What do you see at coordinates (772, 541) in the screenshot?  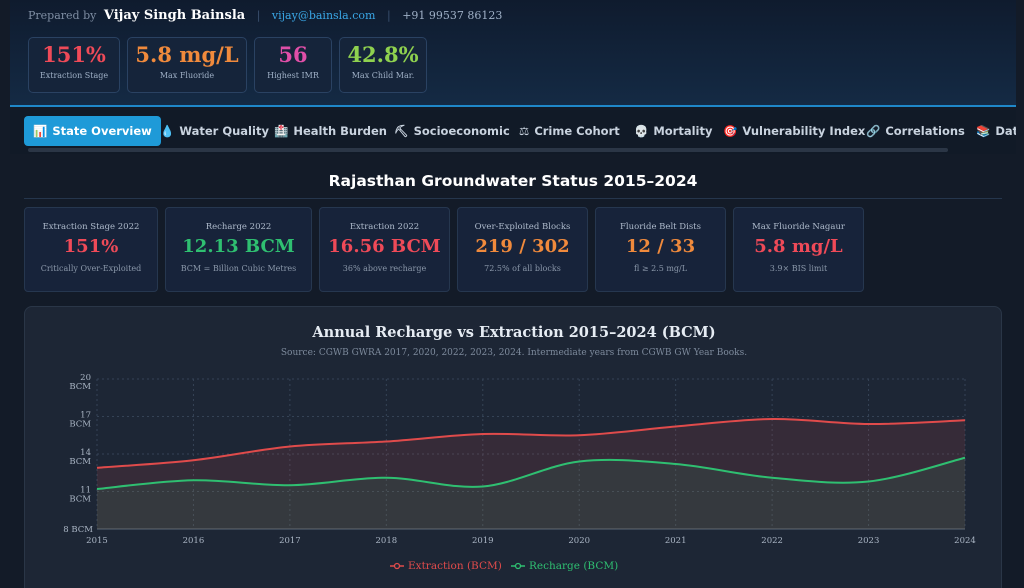 I see `x-tick-label: 2022` at bounding box center [772, 541].